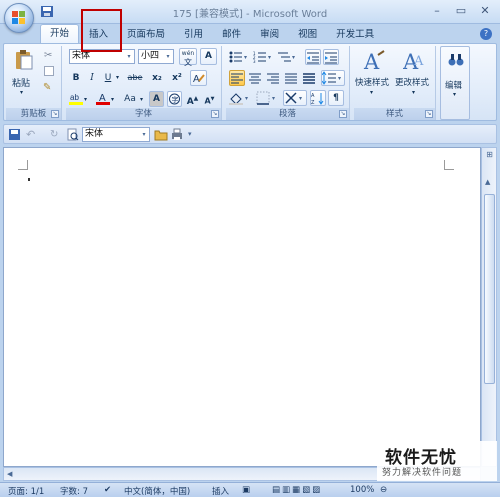  What do you see at coordinates (19, 18) in the screenshot?
I see `office-button` at bounding box center [19, 18].